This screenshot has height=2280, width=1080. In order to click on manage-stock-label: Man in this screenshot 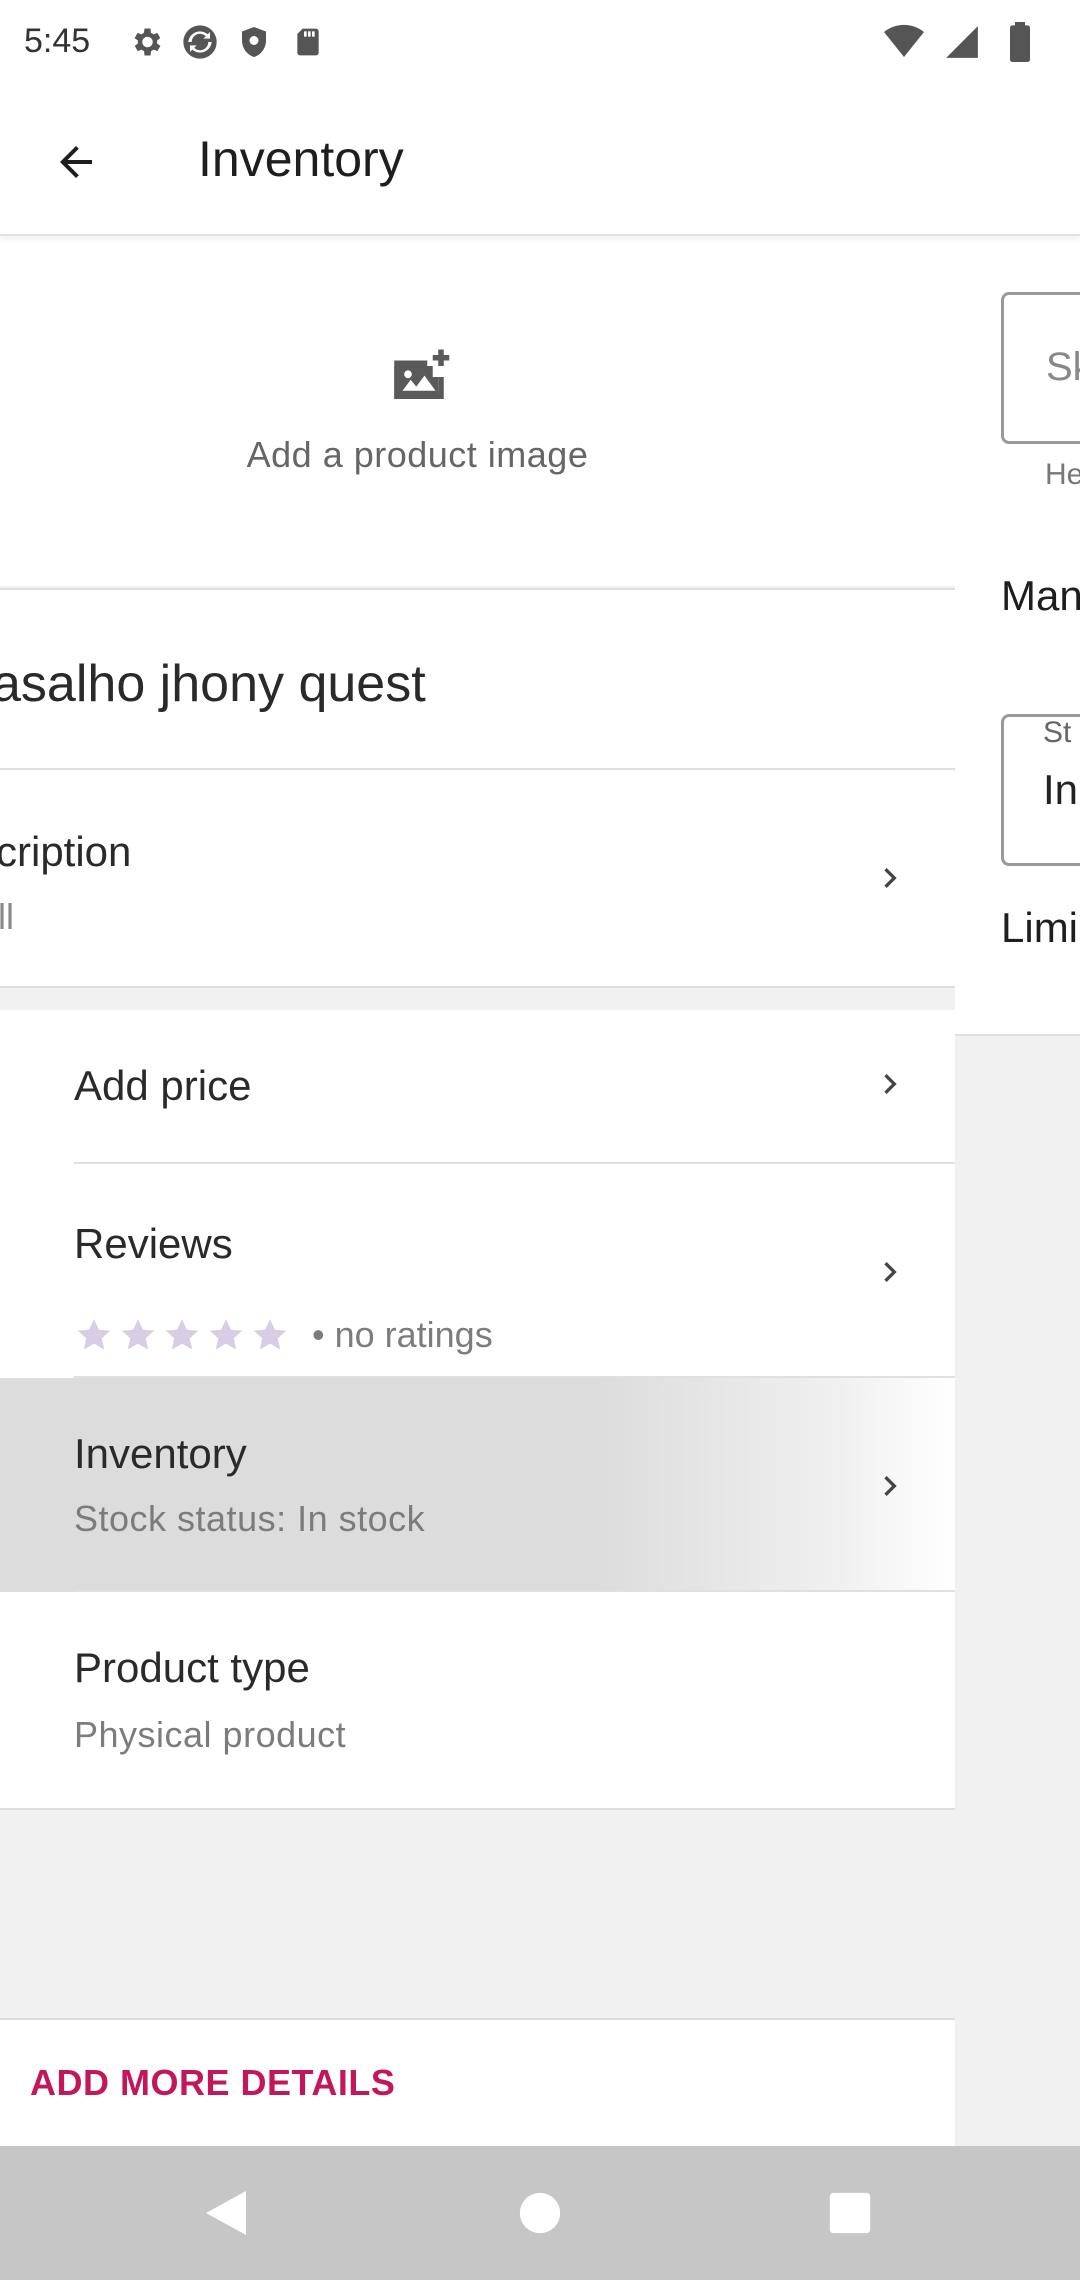, I will do `click(1040, 595)`.